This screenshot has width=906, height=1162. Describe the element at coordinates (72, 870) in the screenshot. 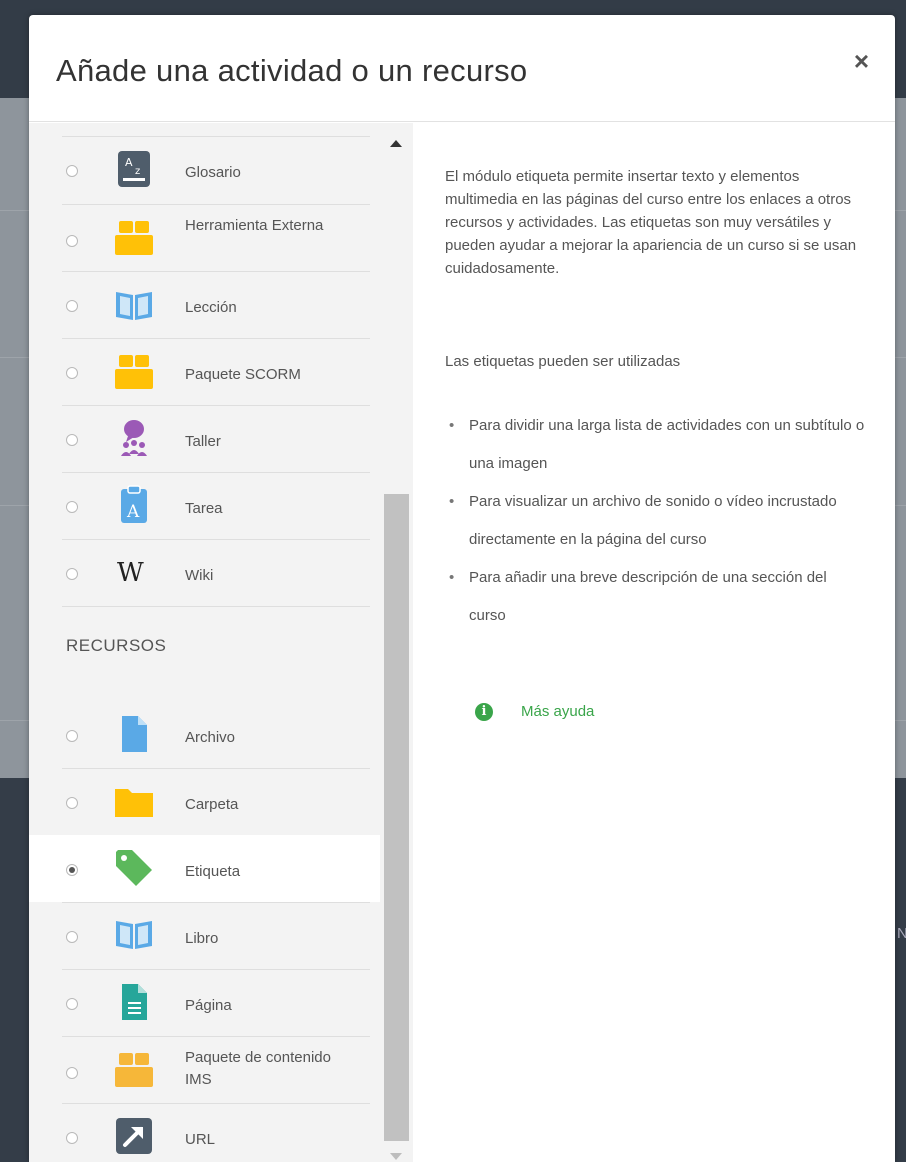

I see `radio-button-selected` at that location.